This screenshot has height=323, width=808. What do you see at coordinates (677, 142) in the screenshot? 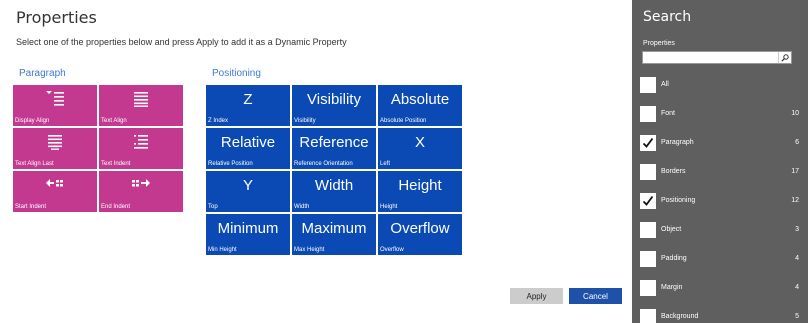
I see `filter-name: Paragraph` at bounding box center [677, 142].